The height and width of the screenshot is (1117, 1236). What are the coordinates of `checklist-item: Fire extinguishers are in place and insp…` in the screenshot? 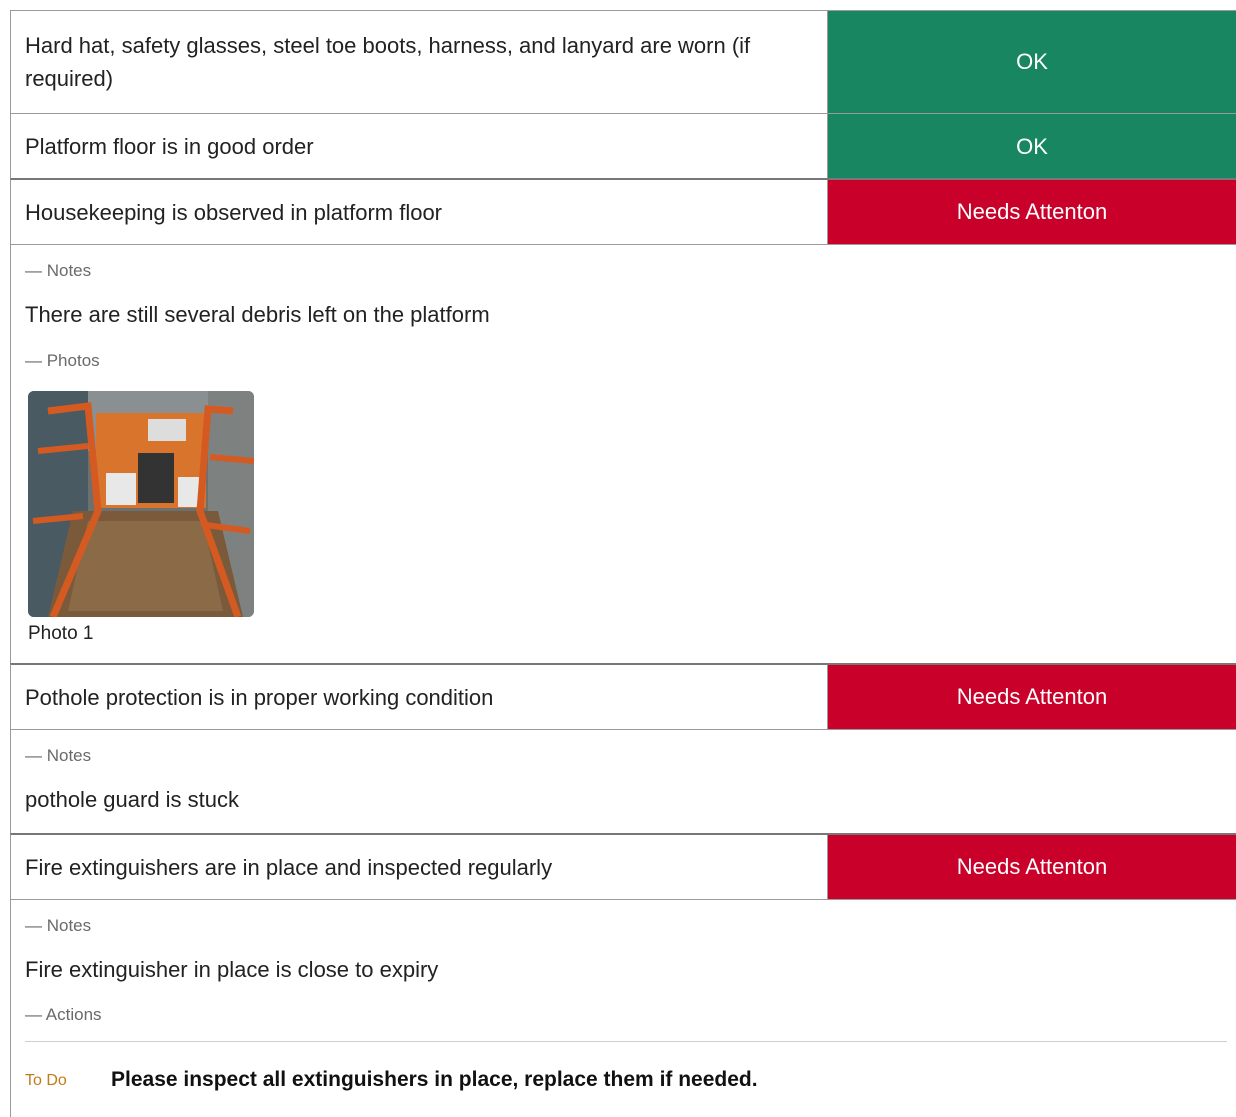 It's located at (623, 866).